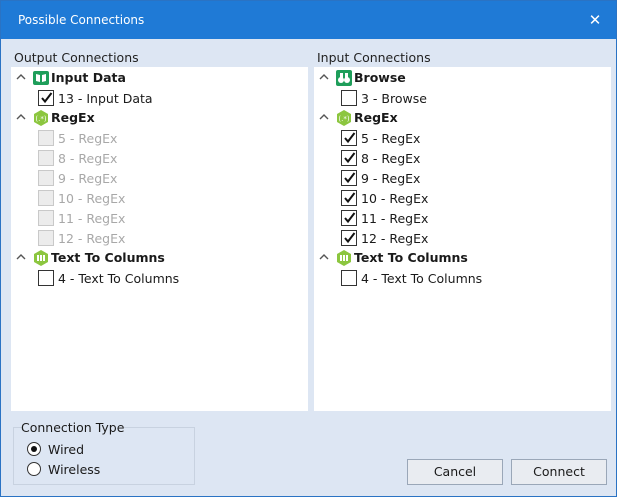 This screenshot has width=617, height=497. I want to click on cancel-button: Cancel, so click(455, 472).